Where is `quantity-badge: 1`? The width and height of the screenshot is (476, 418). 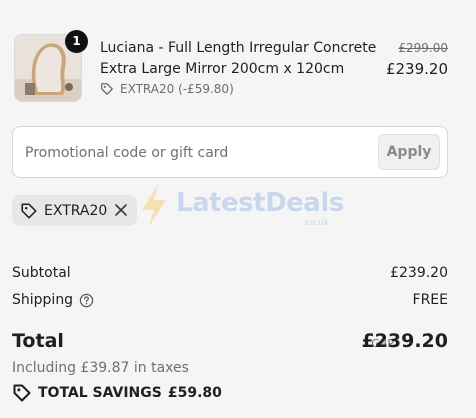
quantity-badge: 1 is located at coordinates (76, 41).